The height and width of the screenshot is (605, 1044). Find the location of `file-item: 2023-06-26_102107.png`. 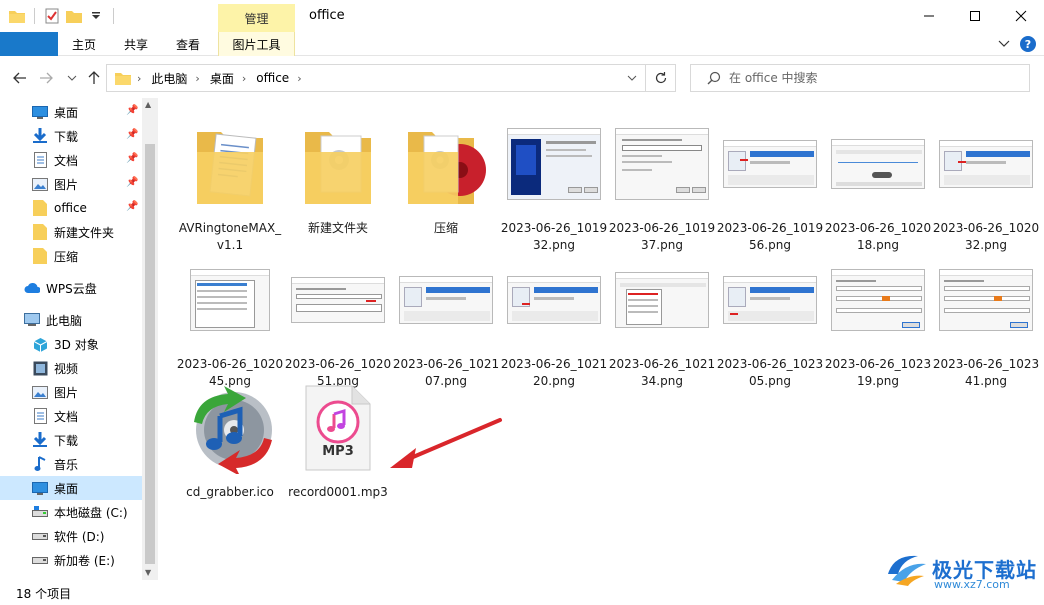

file-item: 2023-06-26_102107.png is located at coordinates (446, 319).